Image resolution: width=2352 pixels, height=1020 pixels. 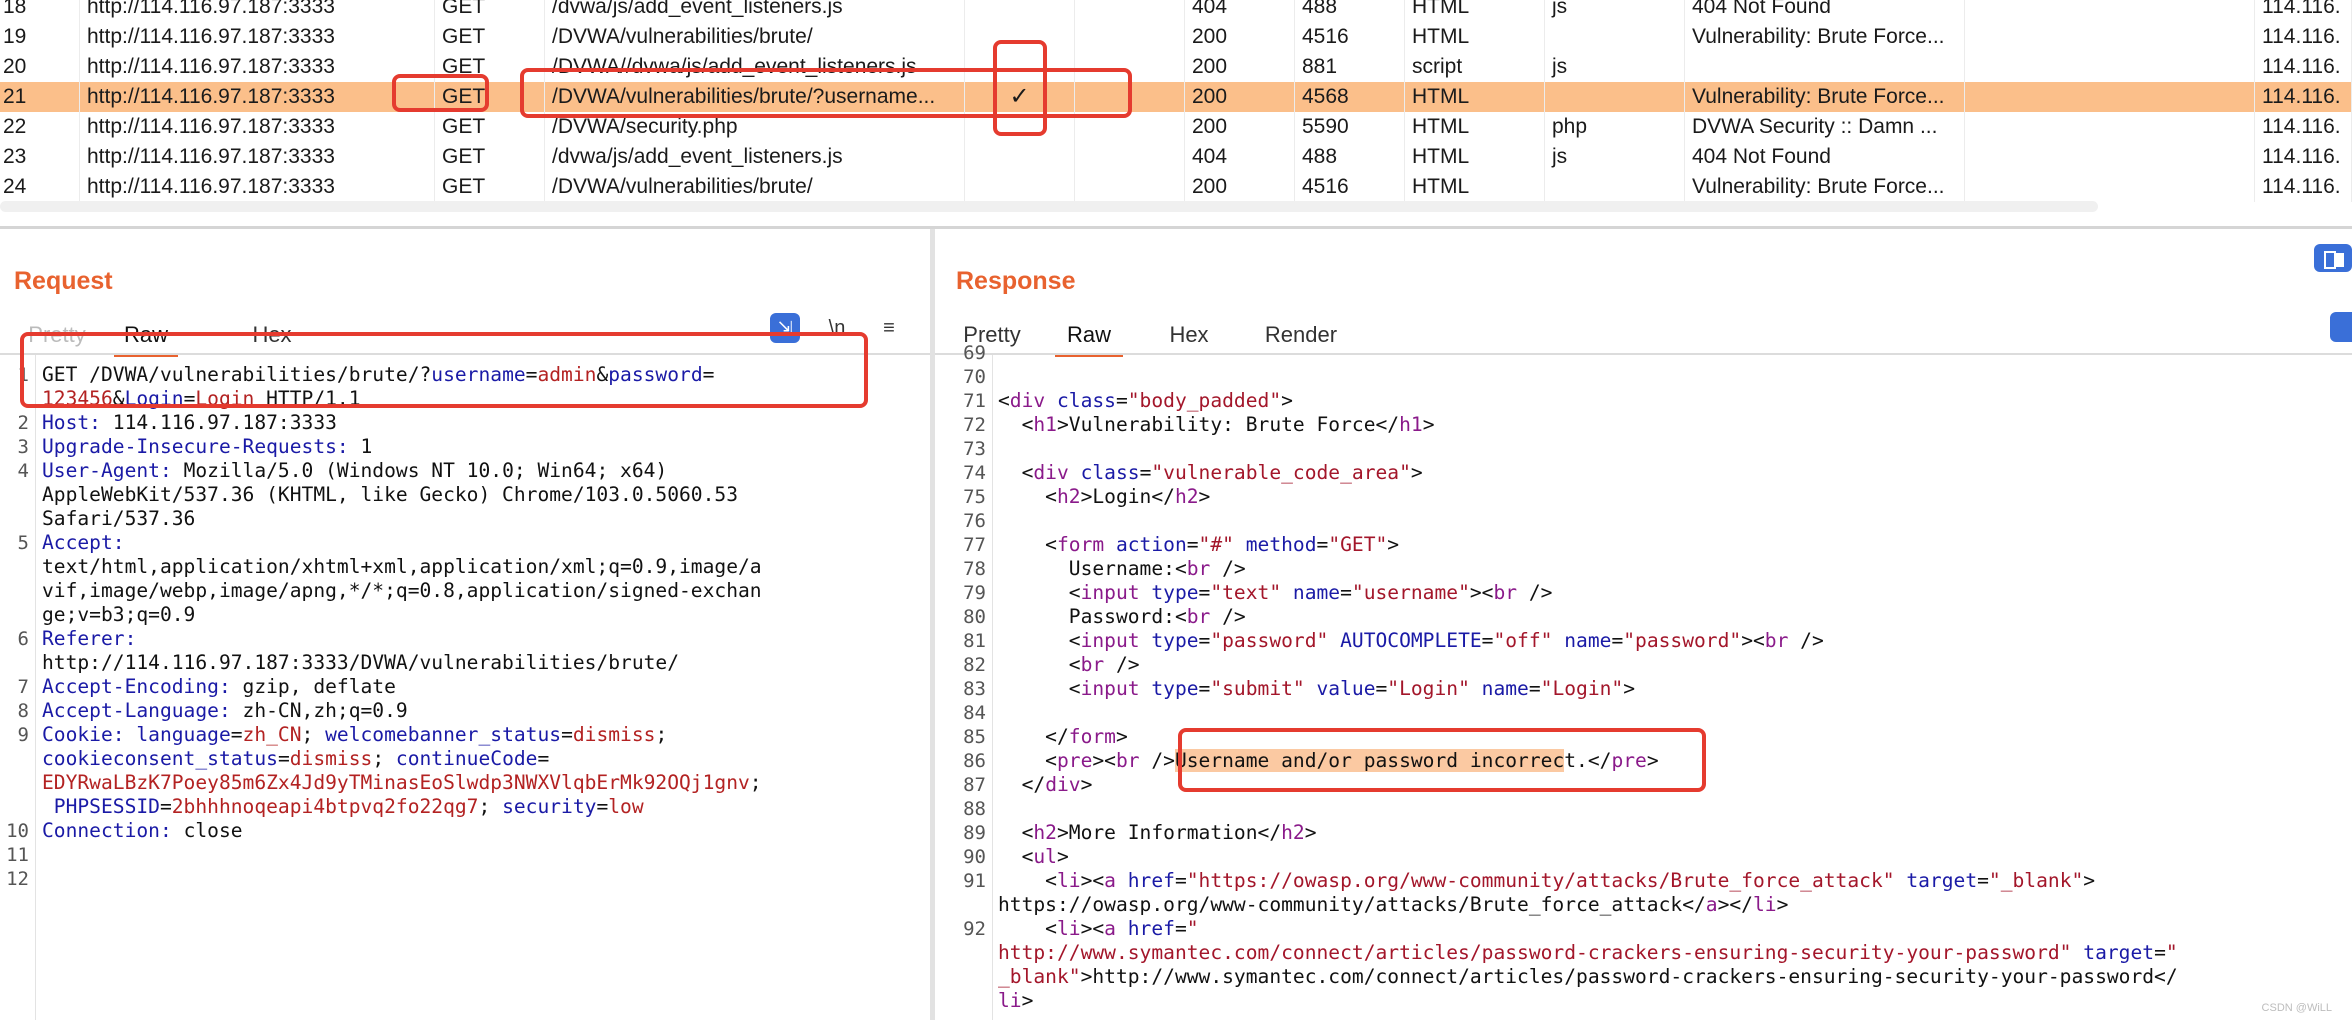 What do you see at coordinates (189, 423) in the screenshot?
I see `code-line: Host: 114.116.97.187:3333` at bounding box center [189, 423].